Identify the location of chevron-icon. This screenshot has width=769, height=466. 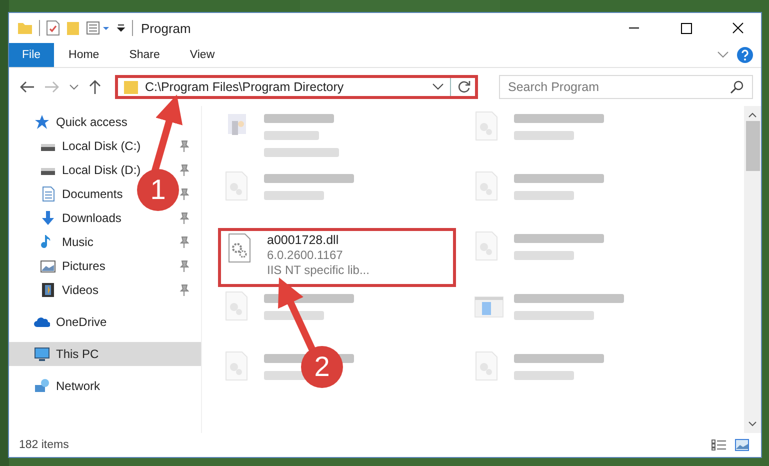
(723, 55).